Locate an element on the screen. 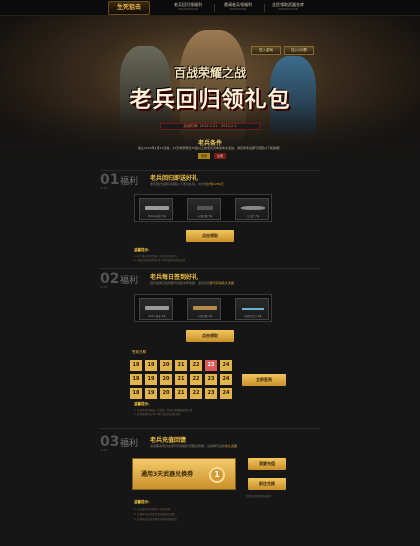 This screenshot has height=546, width=420. nav-item-invitation: 邀请老兵领福利 INVITATION is located at coordinates (238, 8).